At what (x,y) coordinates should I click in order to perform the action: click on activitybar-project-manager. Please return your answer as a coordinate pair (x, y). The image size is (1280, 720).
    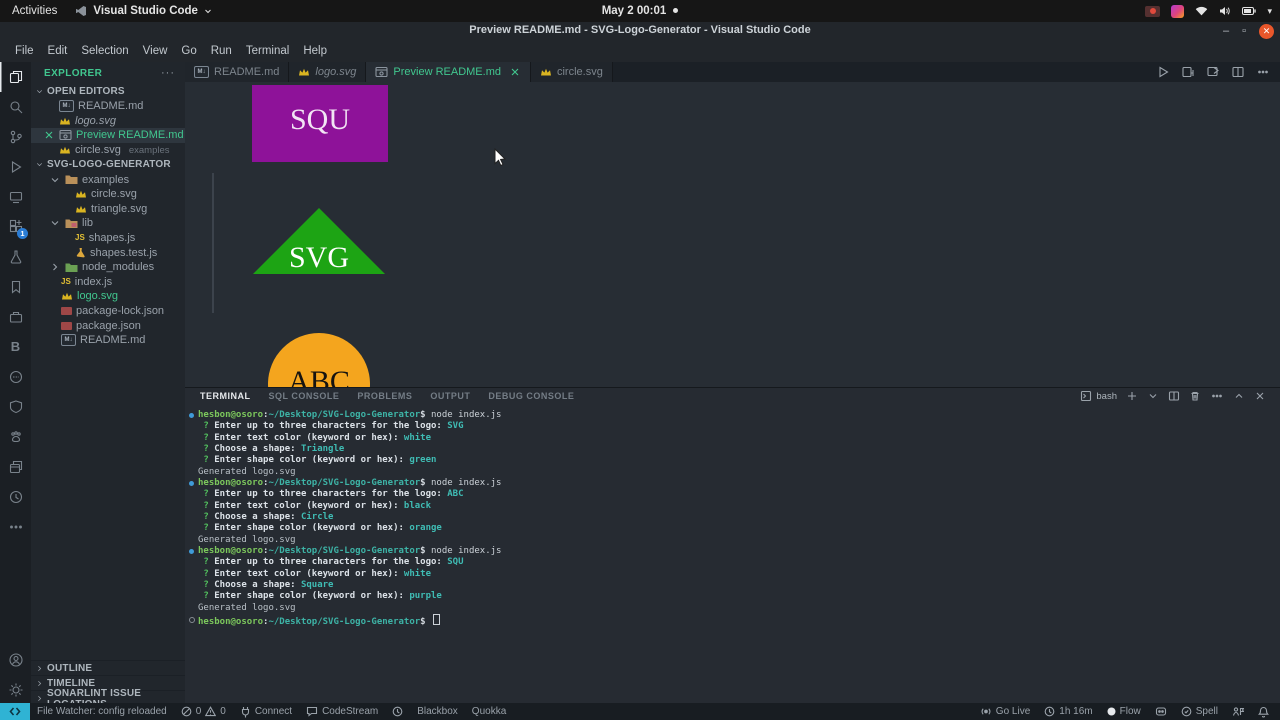
    Looking at the image, I should click on (15, 317).